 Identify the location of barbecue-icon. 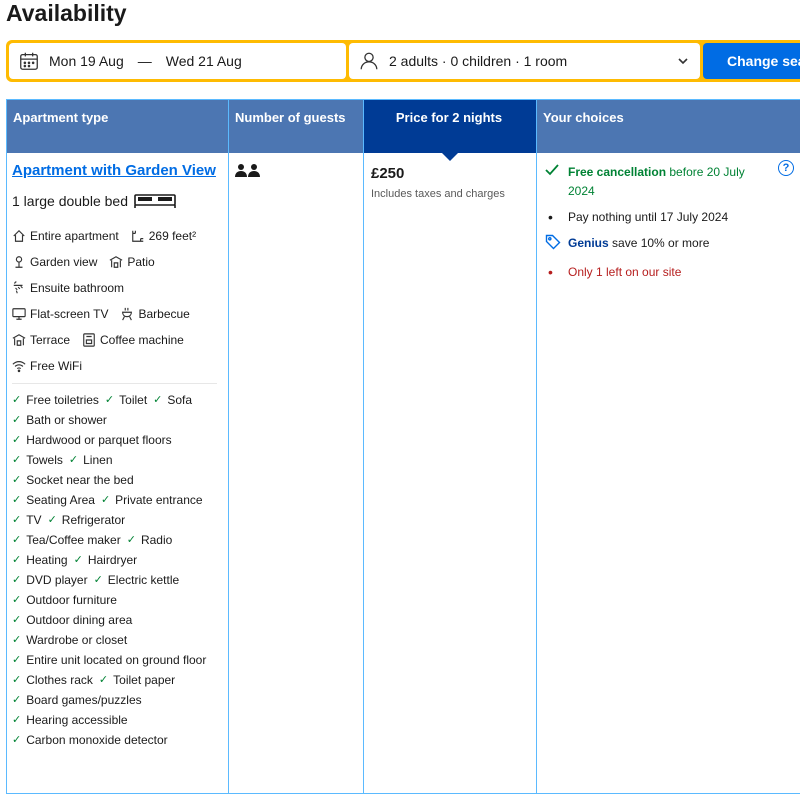
(127, 313).